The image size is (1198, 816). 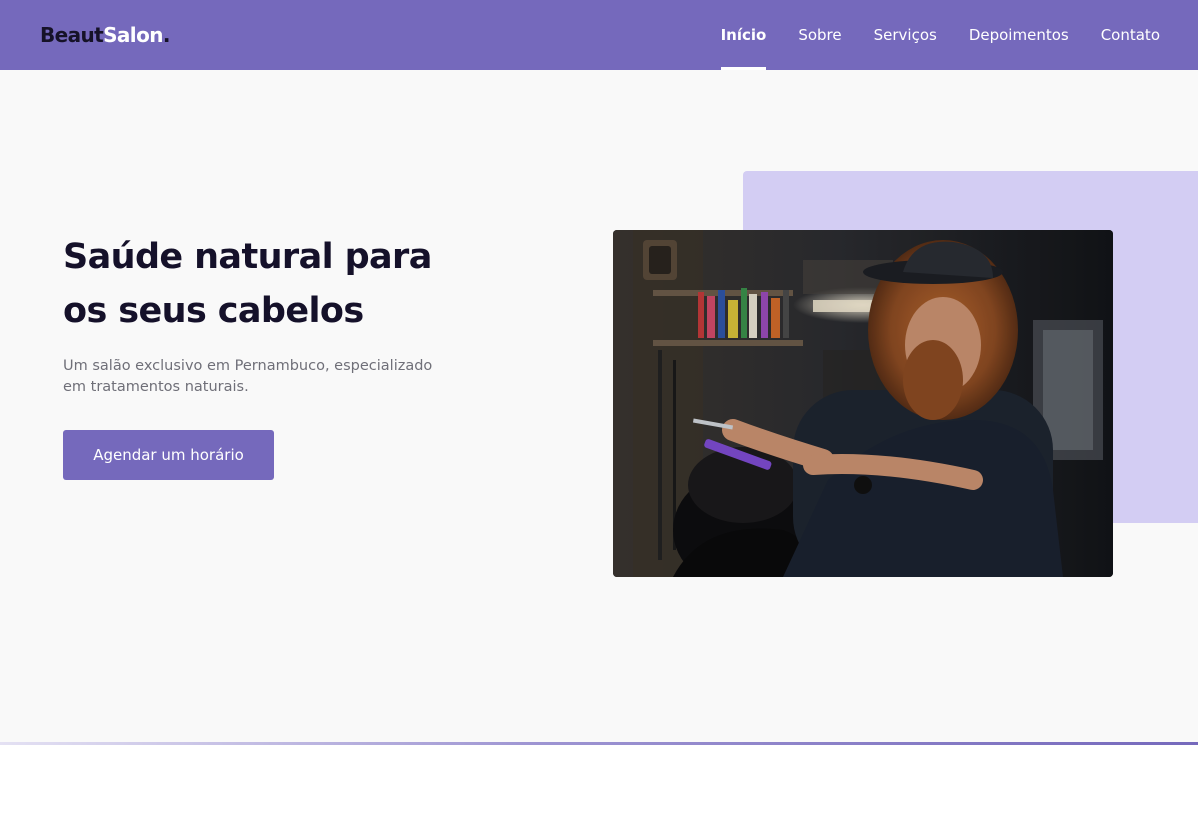 What do you see at coordinates (247, 284) in the screenshot?
I see `hero-title: Saúde natural para os seus cabelos` at bounding box center [247, 284].